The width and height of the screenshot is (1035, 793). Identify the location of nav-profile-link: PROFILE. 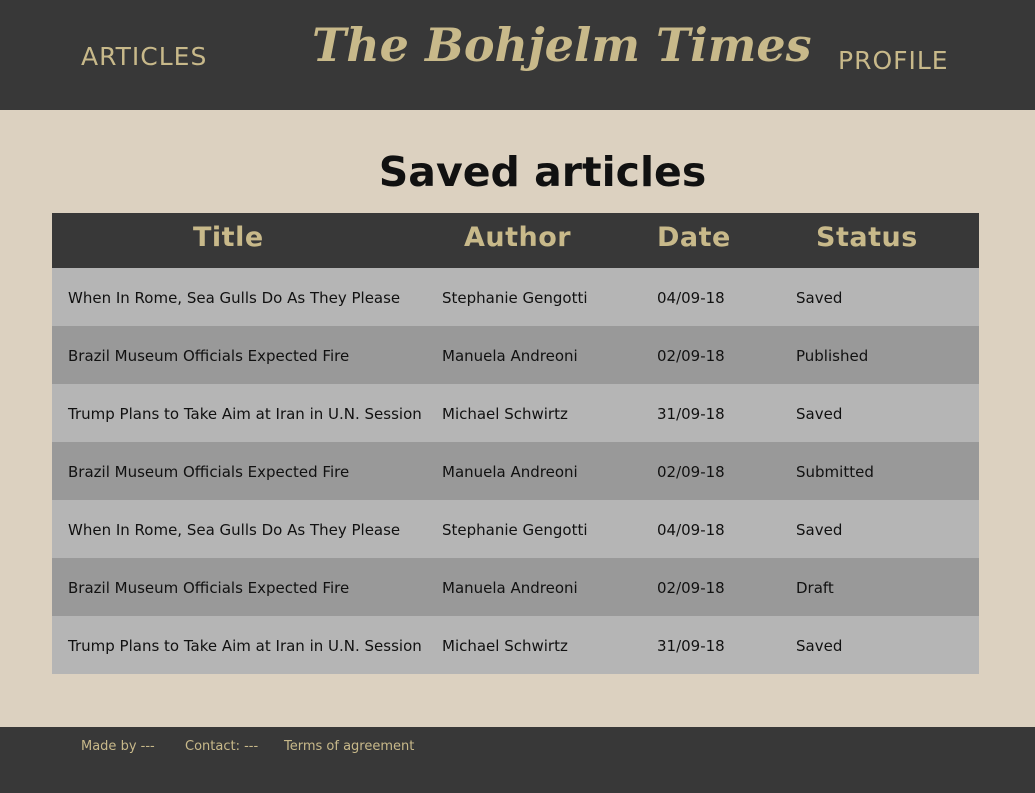
(893, 60).